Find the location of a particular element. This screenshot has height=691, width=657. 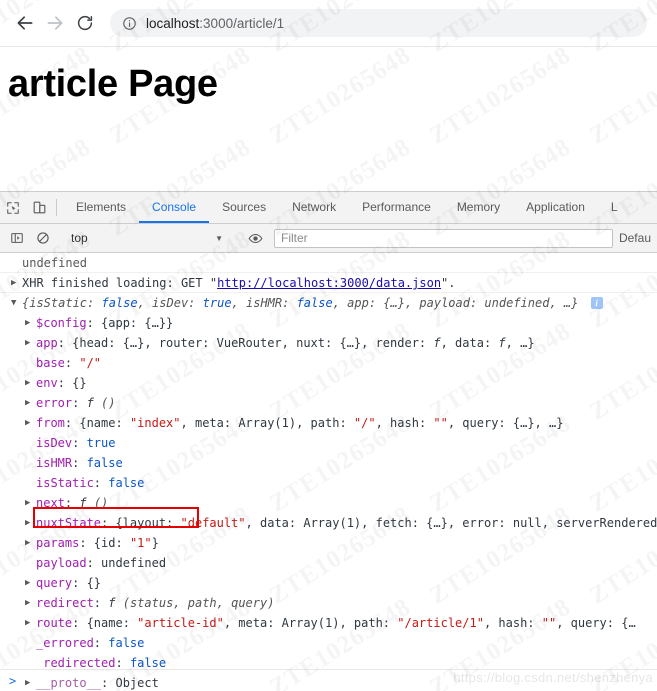

tab-console: Console is located at coordinates (174, 207).